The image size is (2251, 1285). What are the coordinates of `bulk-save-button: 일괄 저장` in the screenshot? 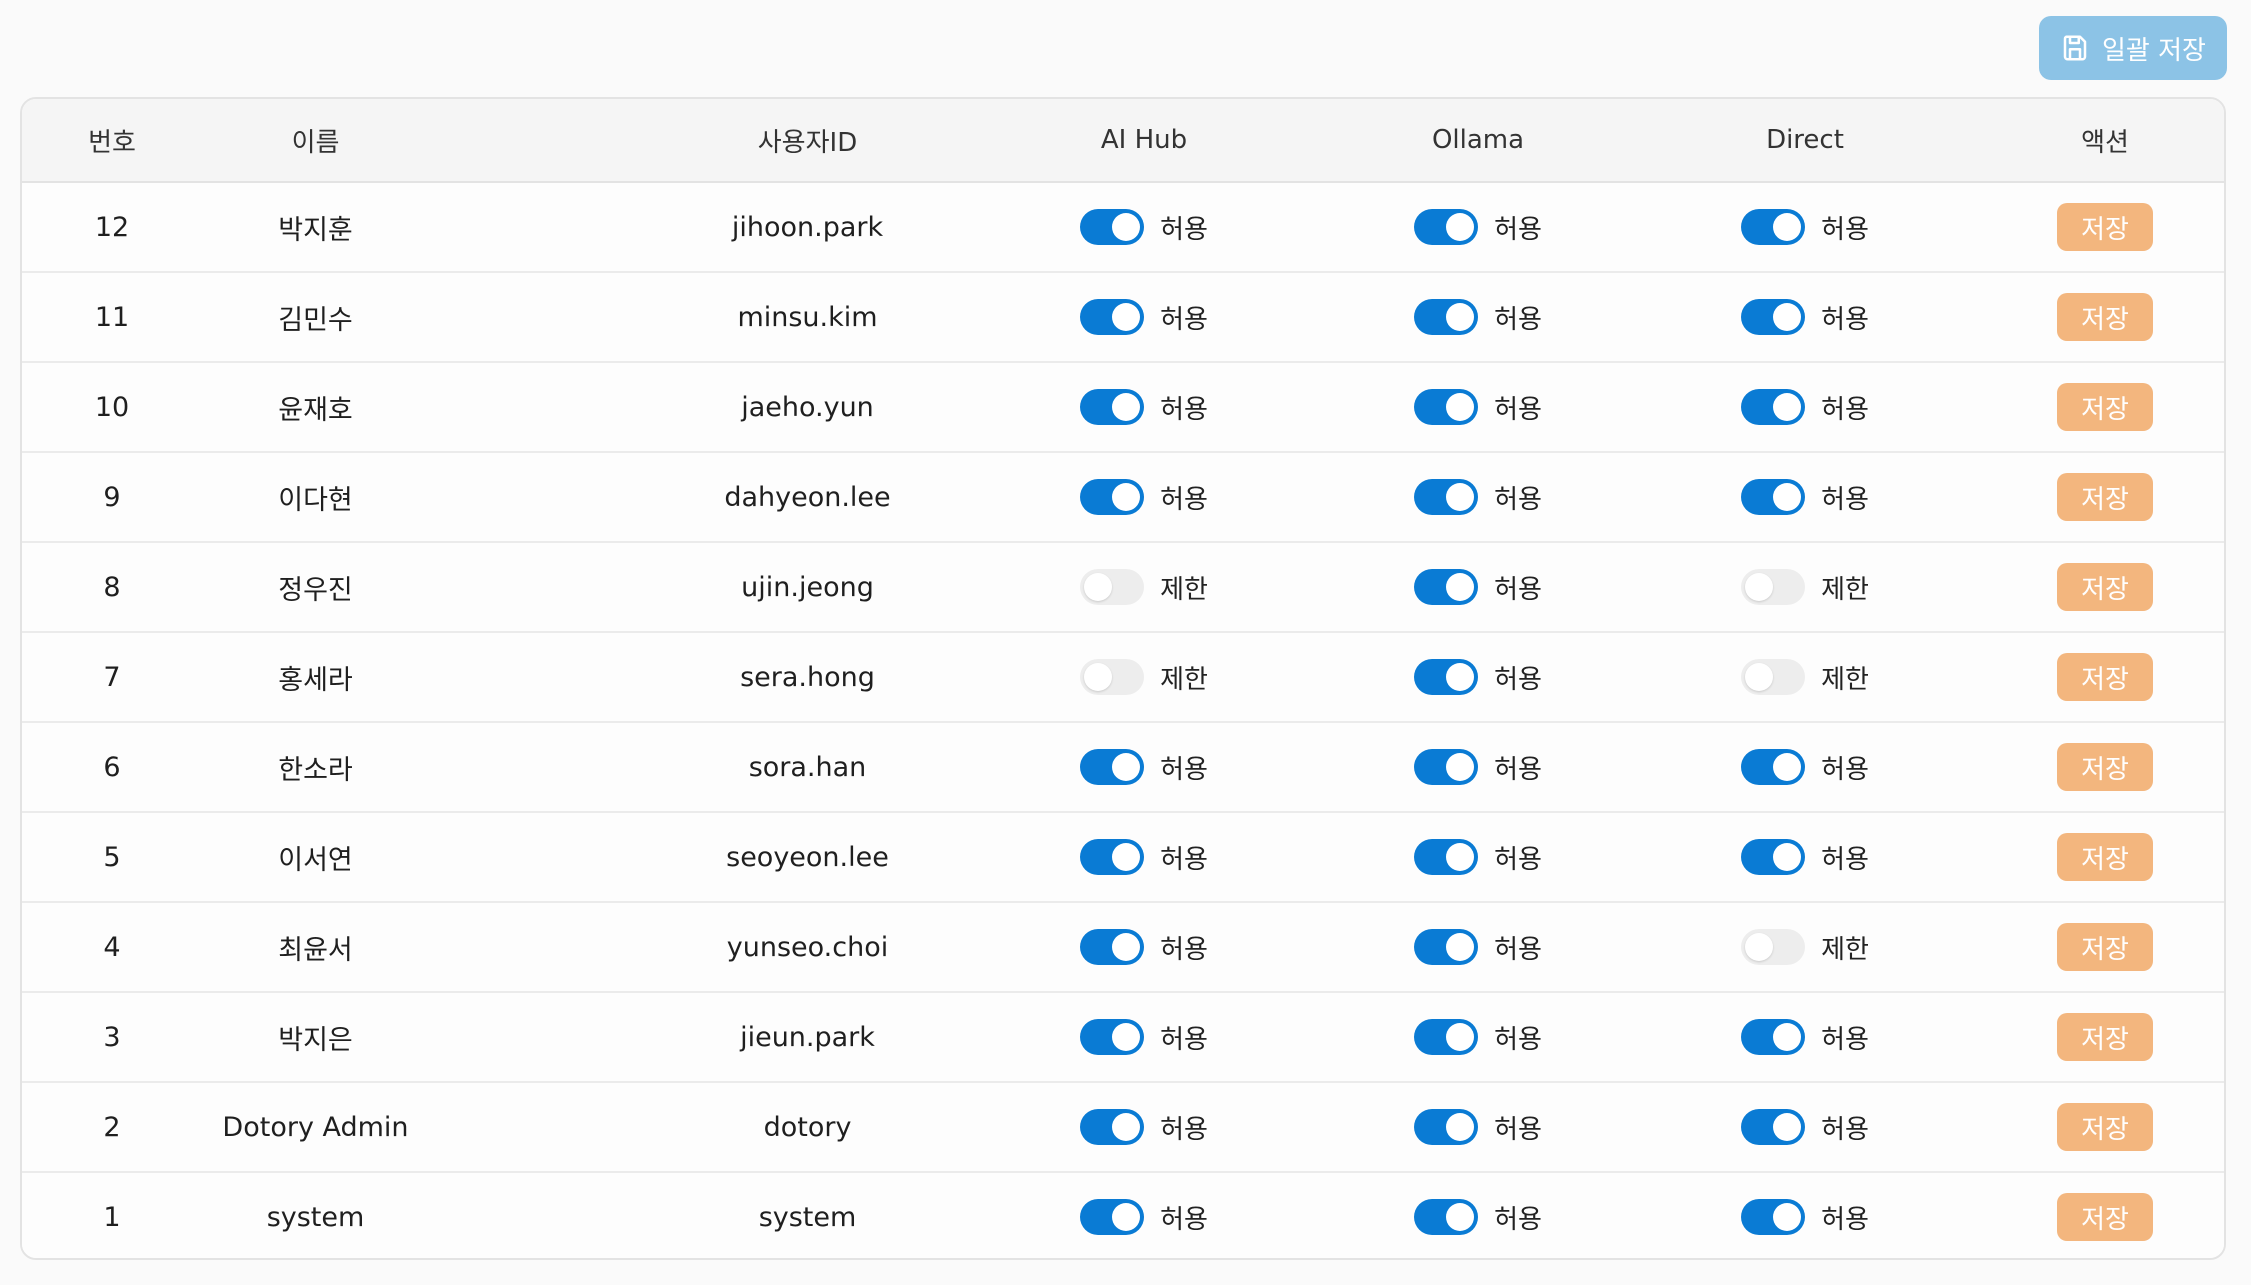 It's located at (2133, 48).